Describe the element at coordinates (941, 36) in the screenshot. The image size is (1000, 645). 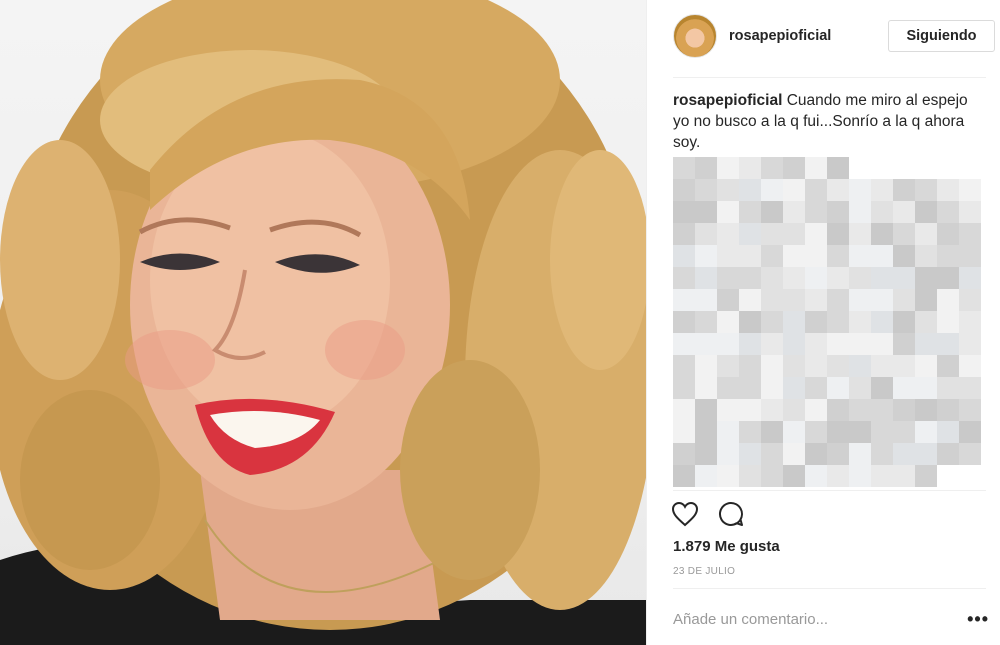
I see `following-button: Siguiendo` at that location.